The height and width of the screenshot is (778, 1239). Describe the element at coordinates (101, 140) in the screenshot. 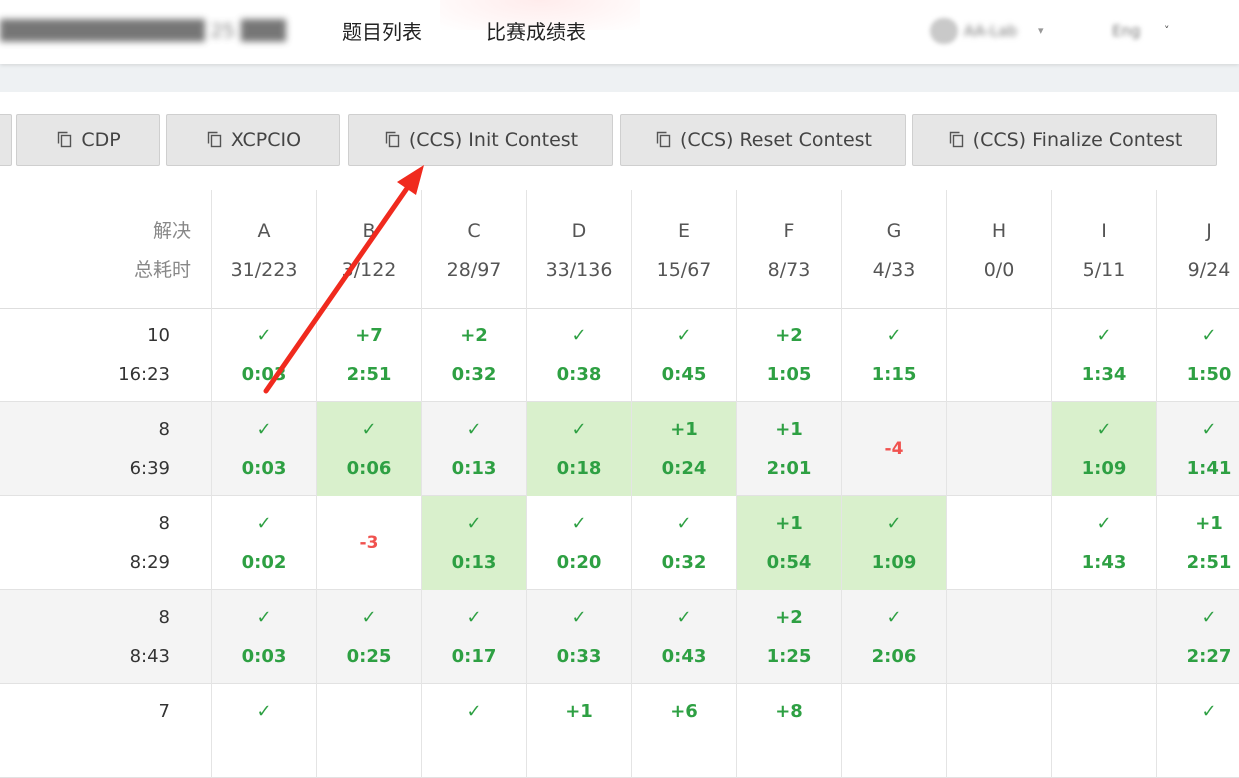

I see `export-cdp-label: CDP` at that location.